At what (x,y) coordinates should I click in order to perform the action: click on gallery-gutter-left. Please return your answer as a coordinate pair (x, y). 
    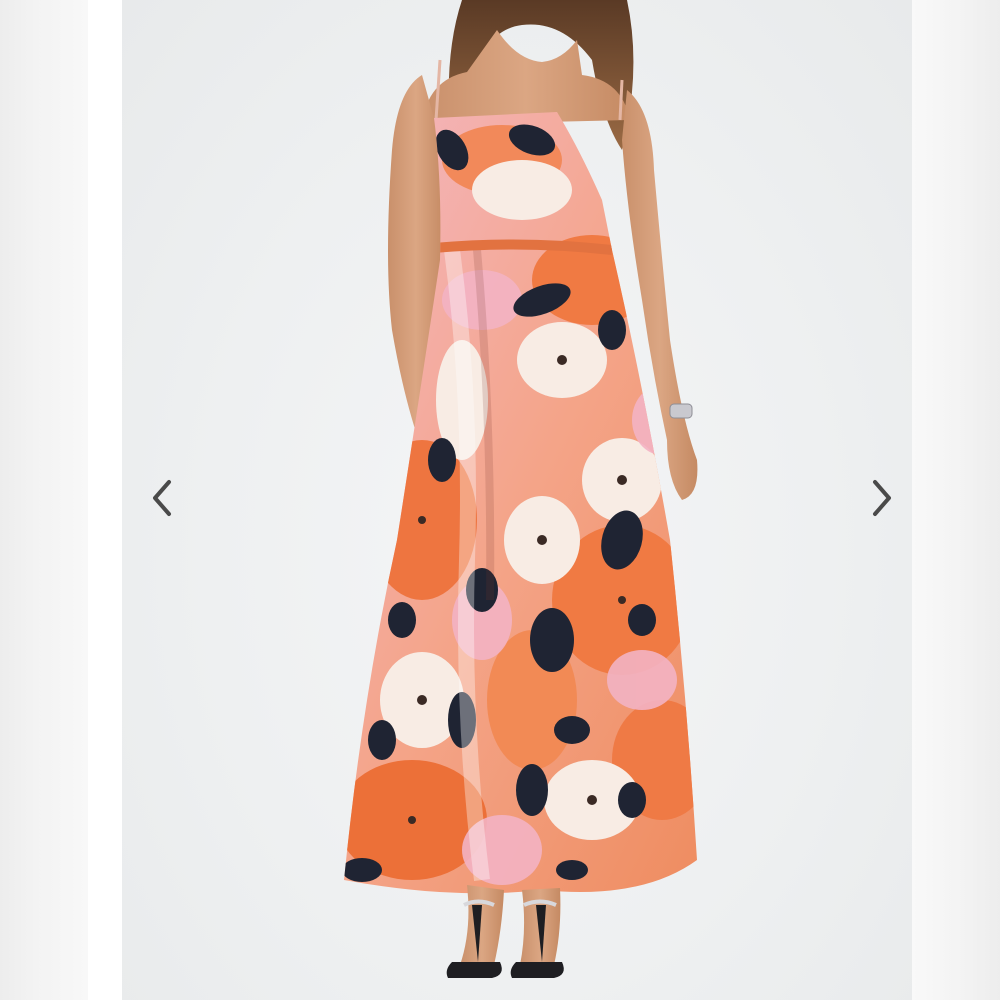
    Looking at the image, I should click on (105, 500).